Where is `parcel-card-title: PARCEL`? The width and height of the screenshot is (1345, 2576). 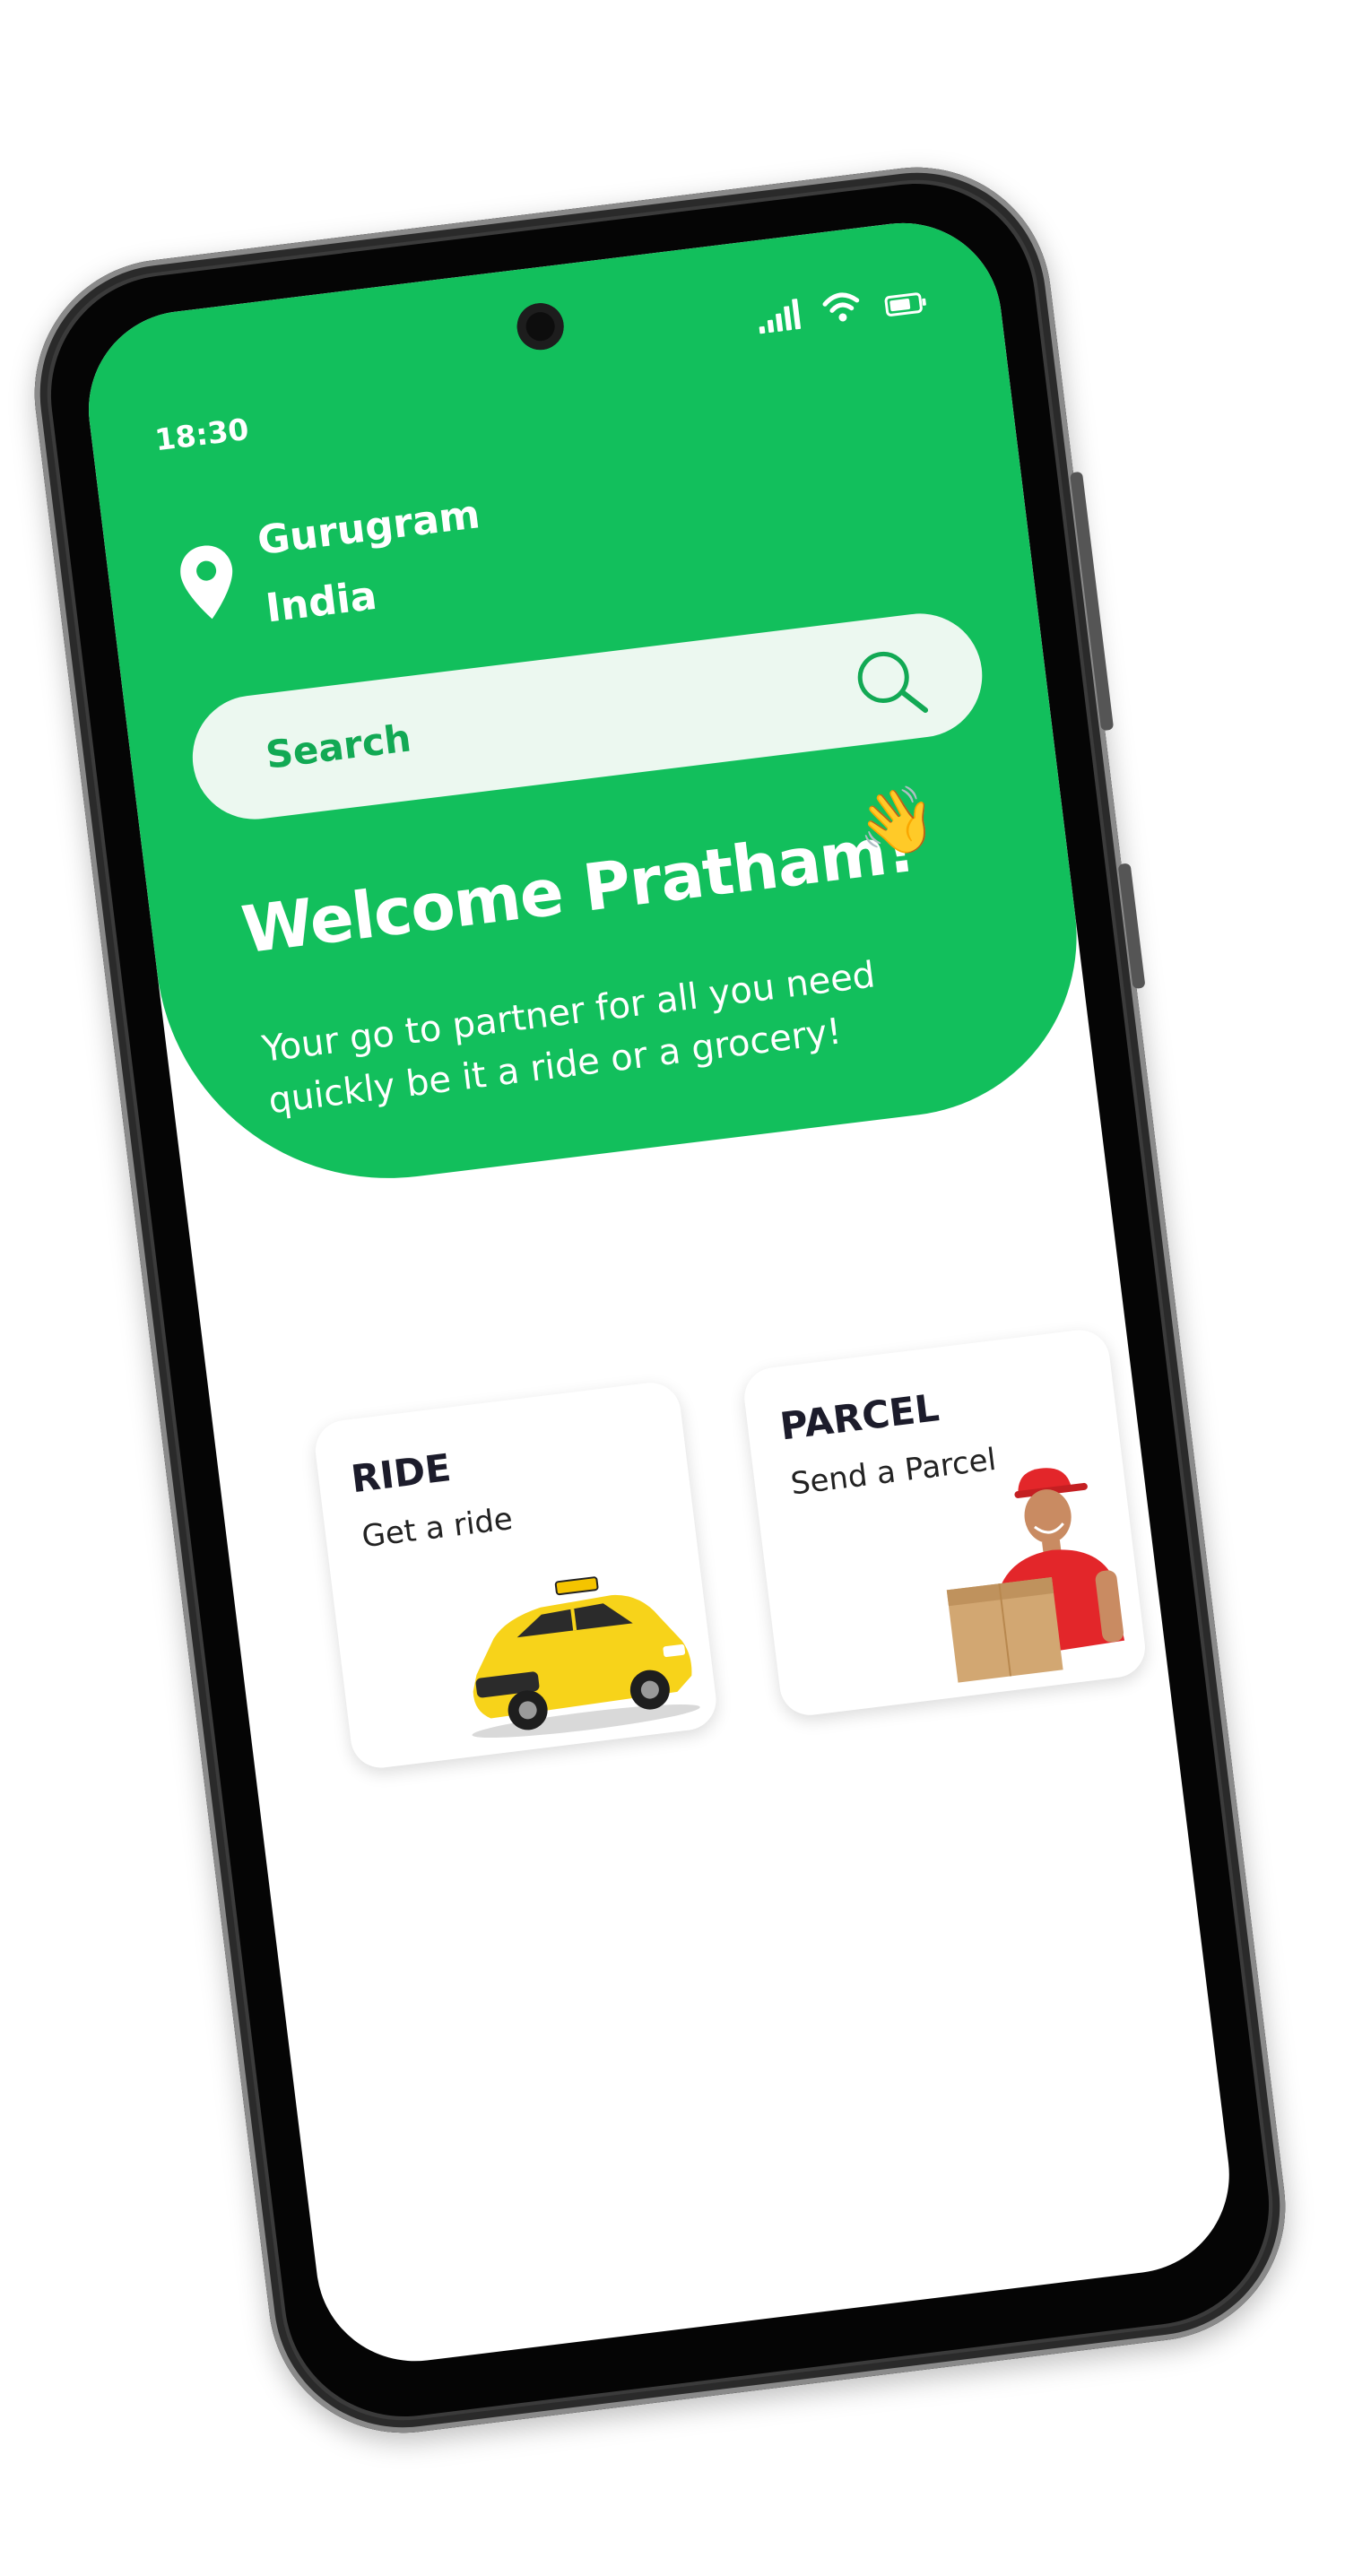
parcel-card-title: PARCEL is located at coordinates (859, 1417).